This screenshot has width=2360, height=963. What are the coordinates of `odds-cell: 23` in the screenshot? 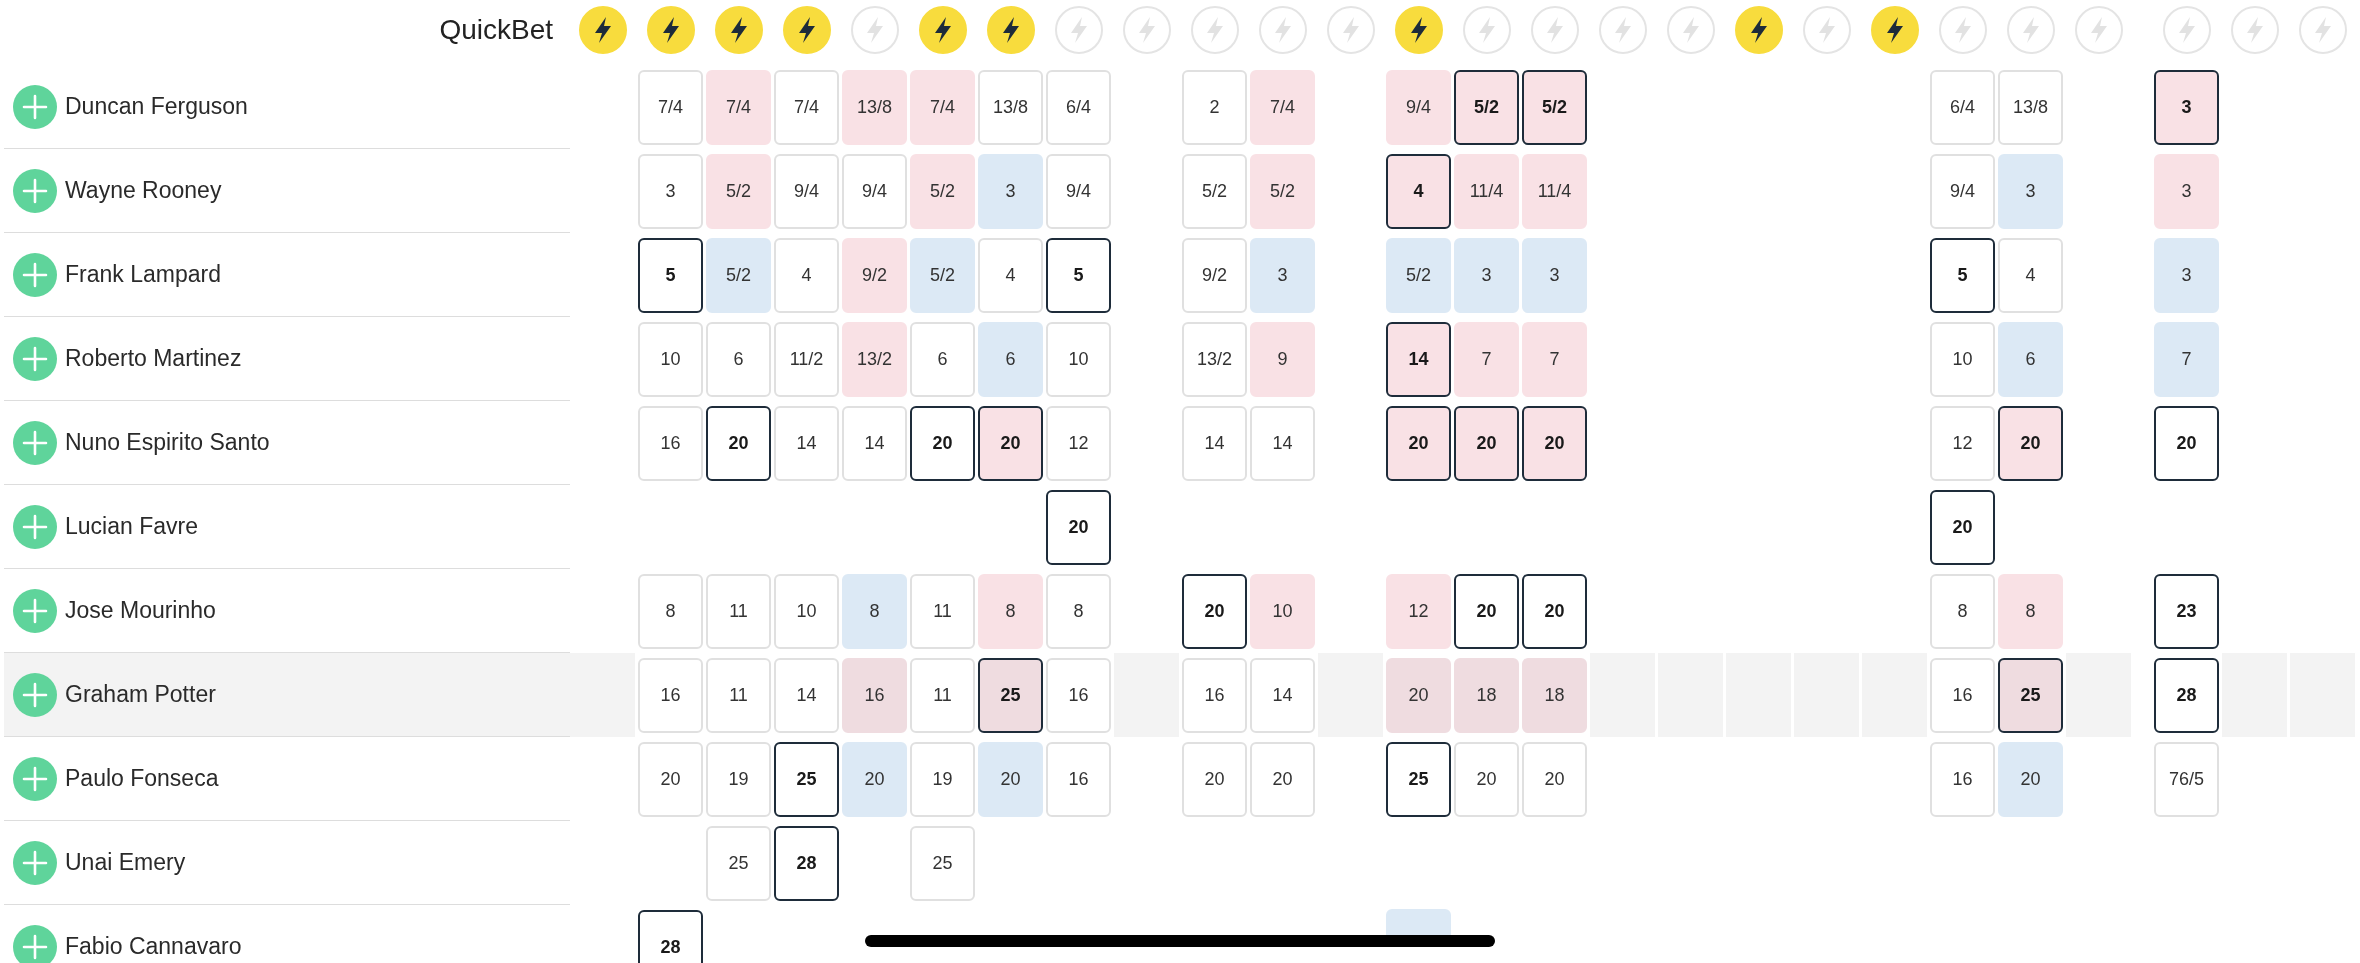 It's located at (2186, 611).